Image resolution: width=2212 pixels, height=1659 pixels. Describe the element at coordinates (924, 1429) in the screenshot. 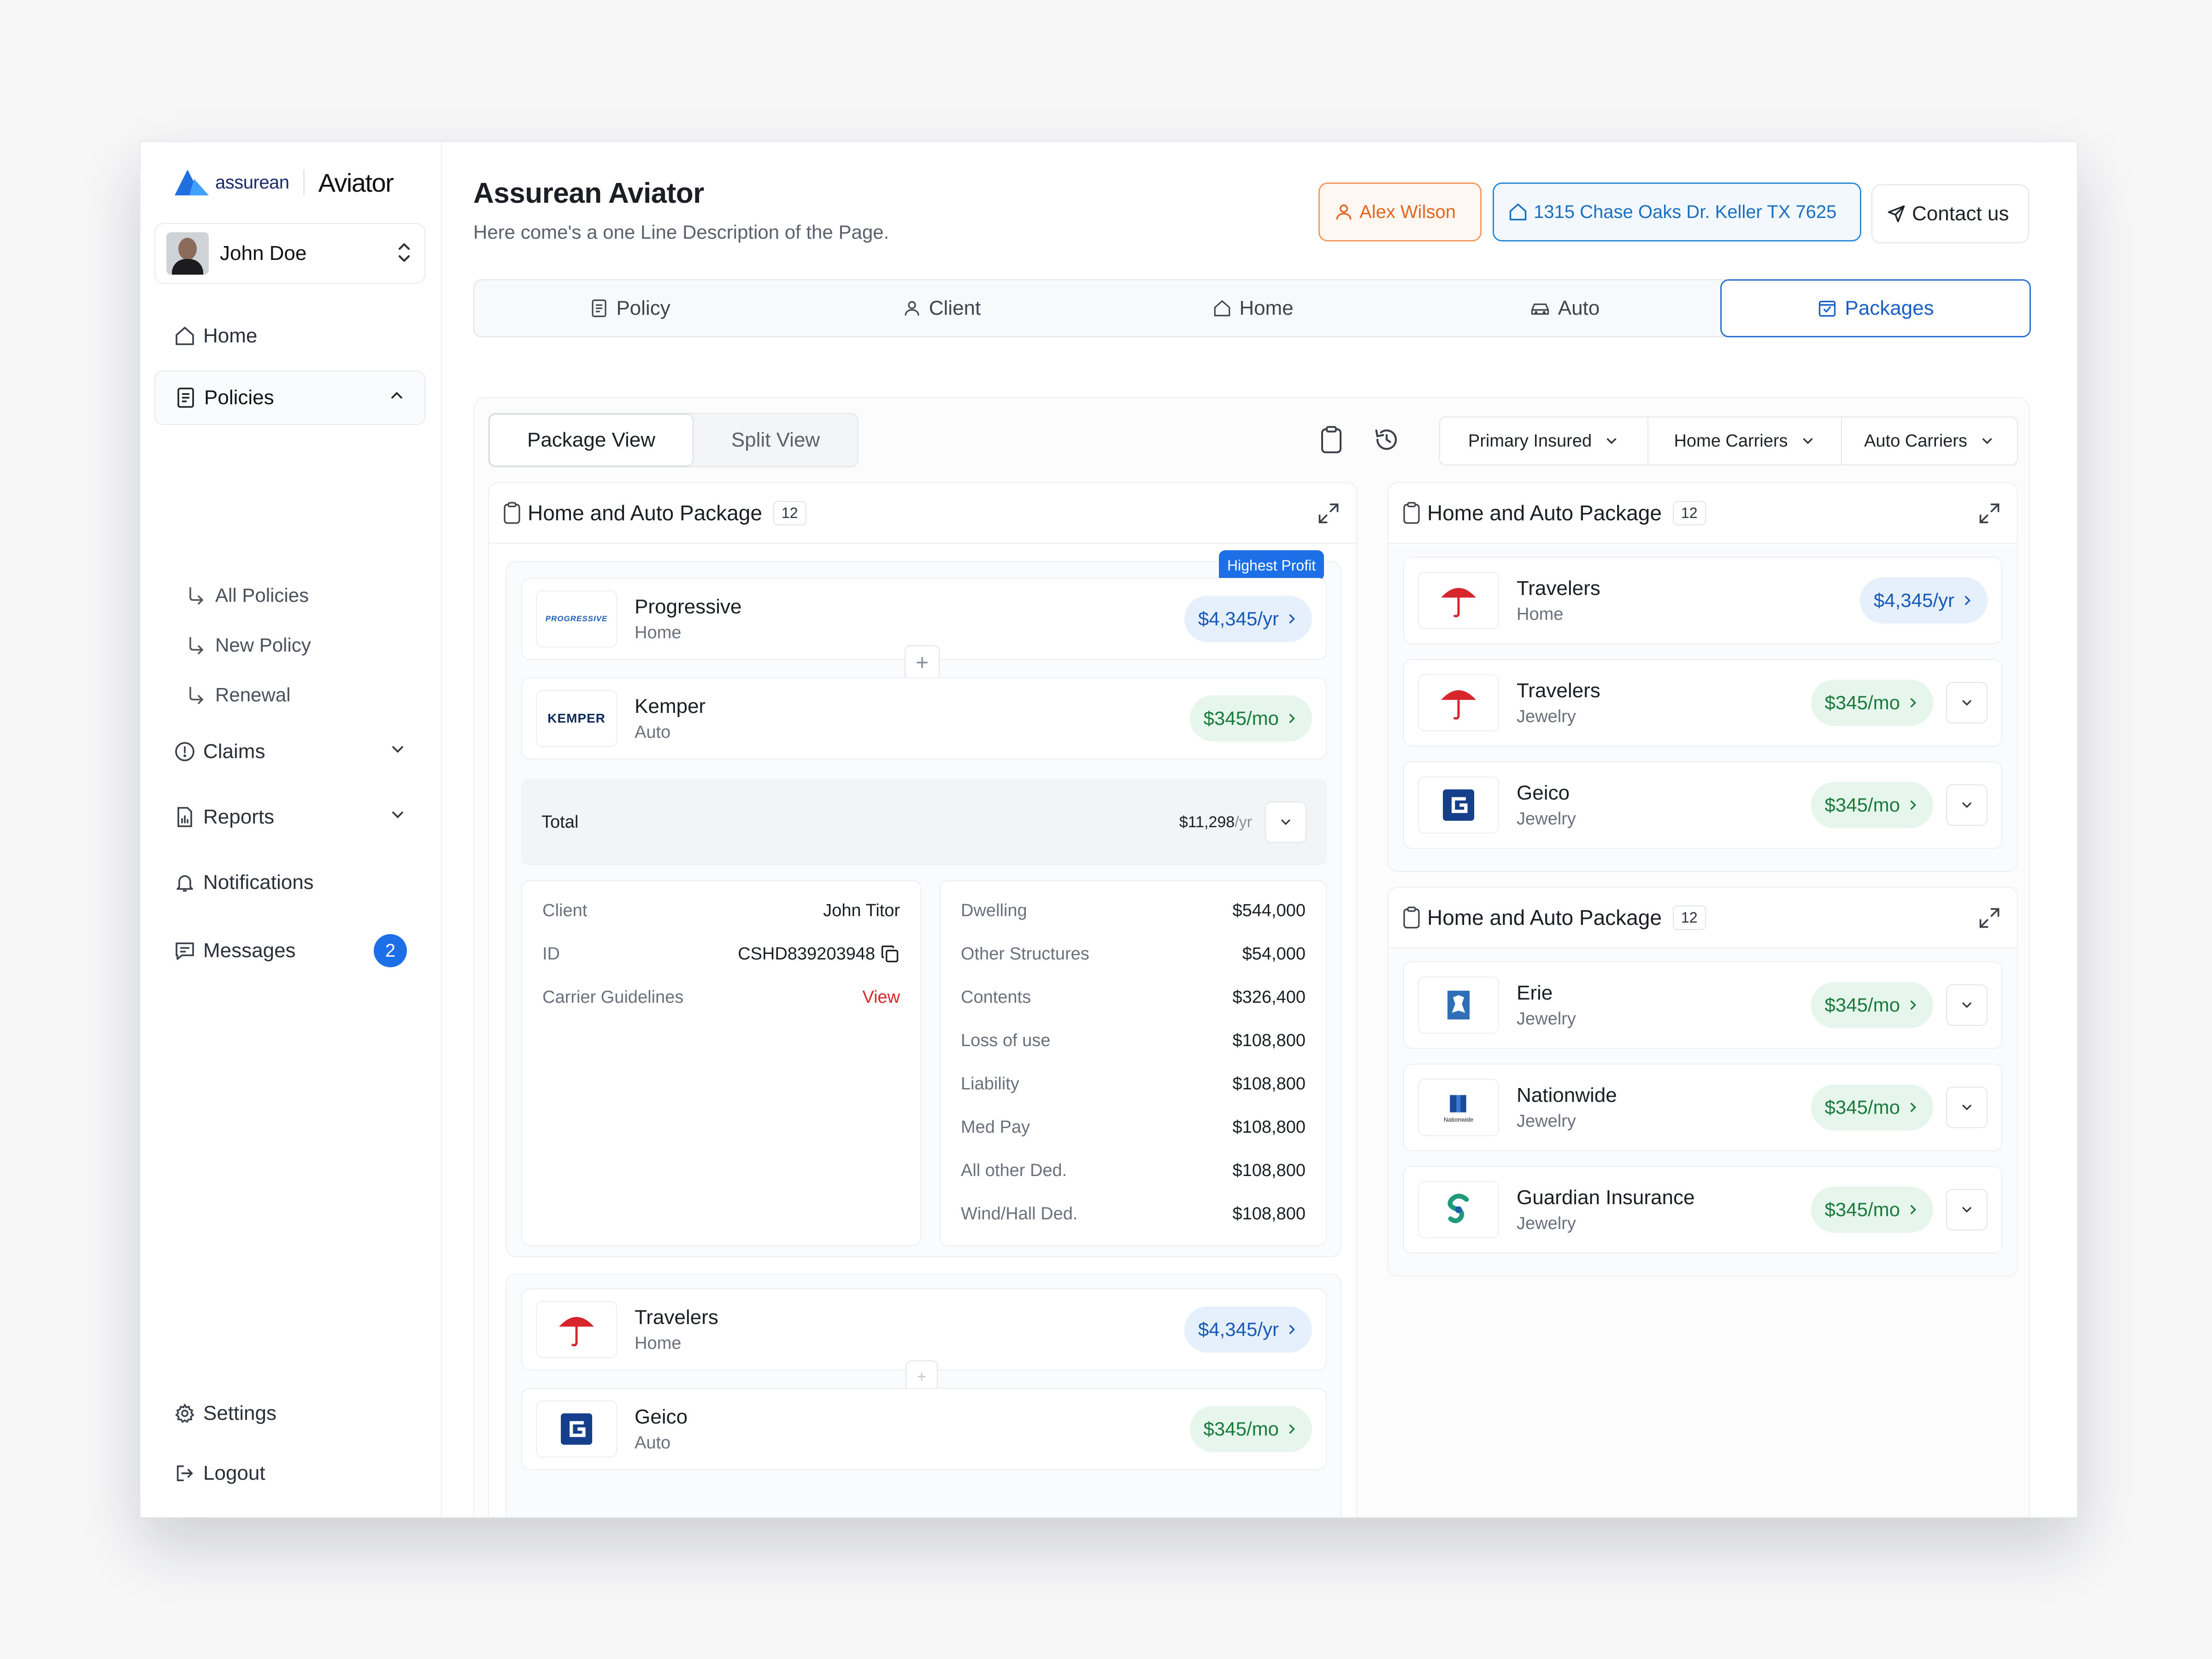

I see `carrier-row-geico: Geico Auto $345/mo` at that location.